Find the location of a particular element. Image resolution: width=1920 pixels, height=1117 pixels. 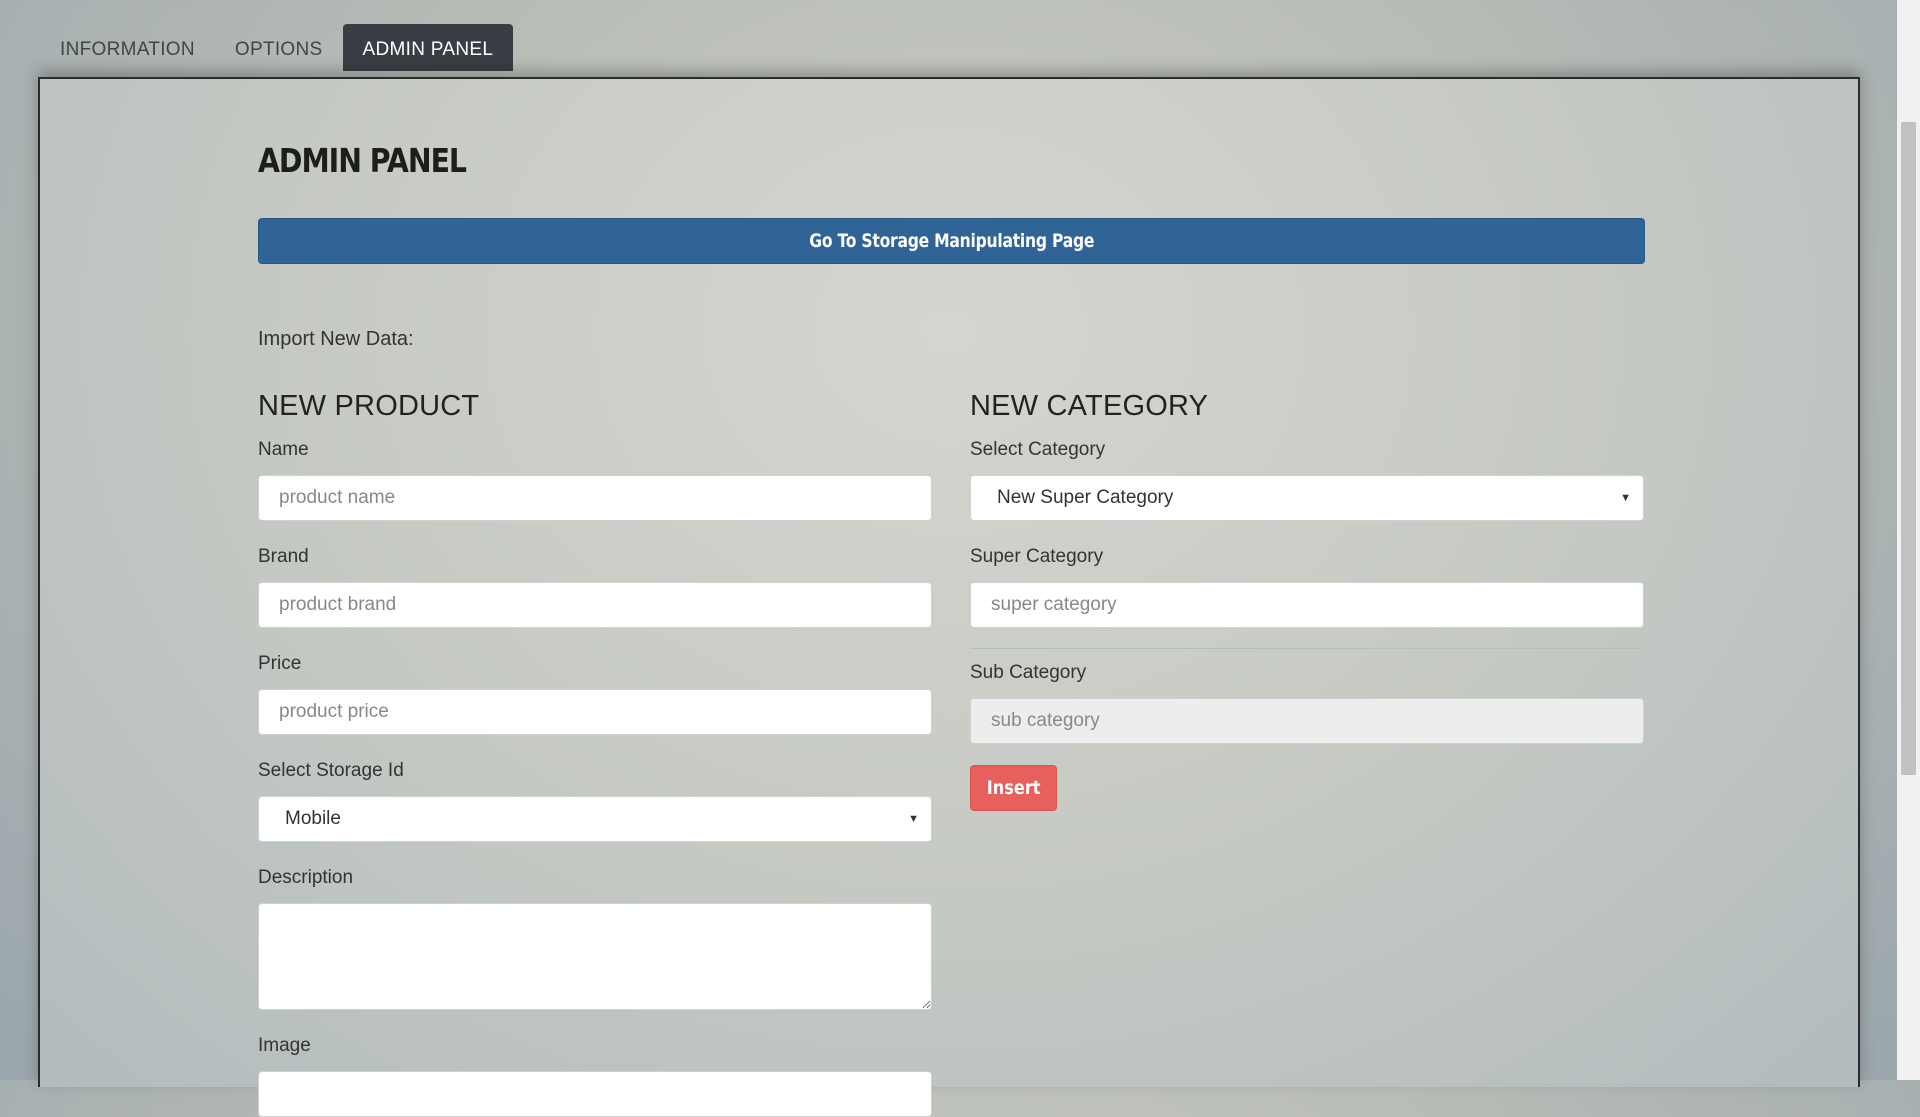

product-name-input is located at coordinates (595, 498).